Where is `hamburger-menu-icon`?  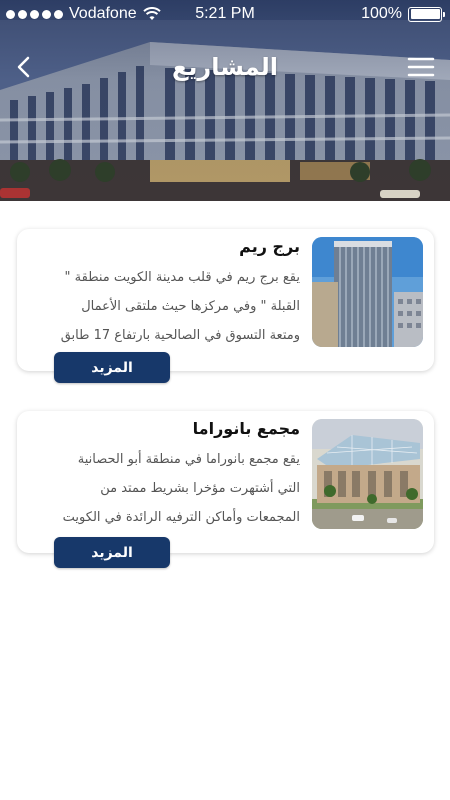 hamburger-menu-icon is located at coordinates (421, 67).